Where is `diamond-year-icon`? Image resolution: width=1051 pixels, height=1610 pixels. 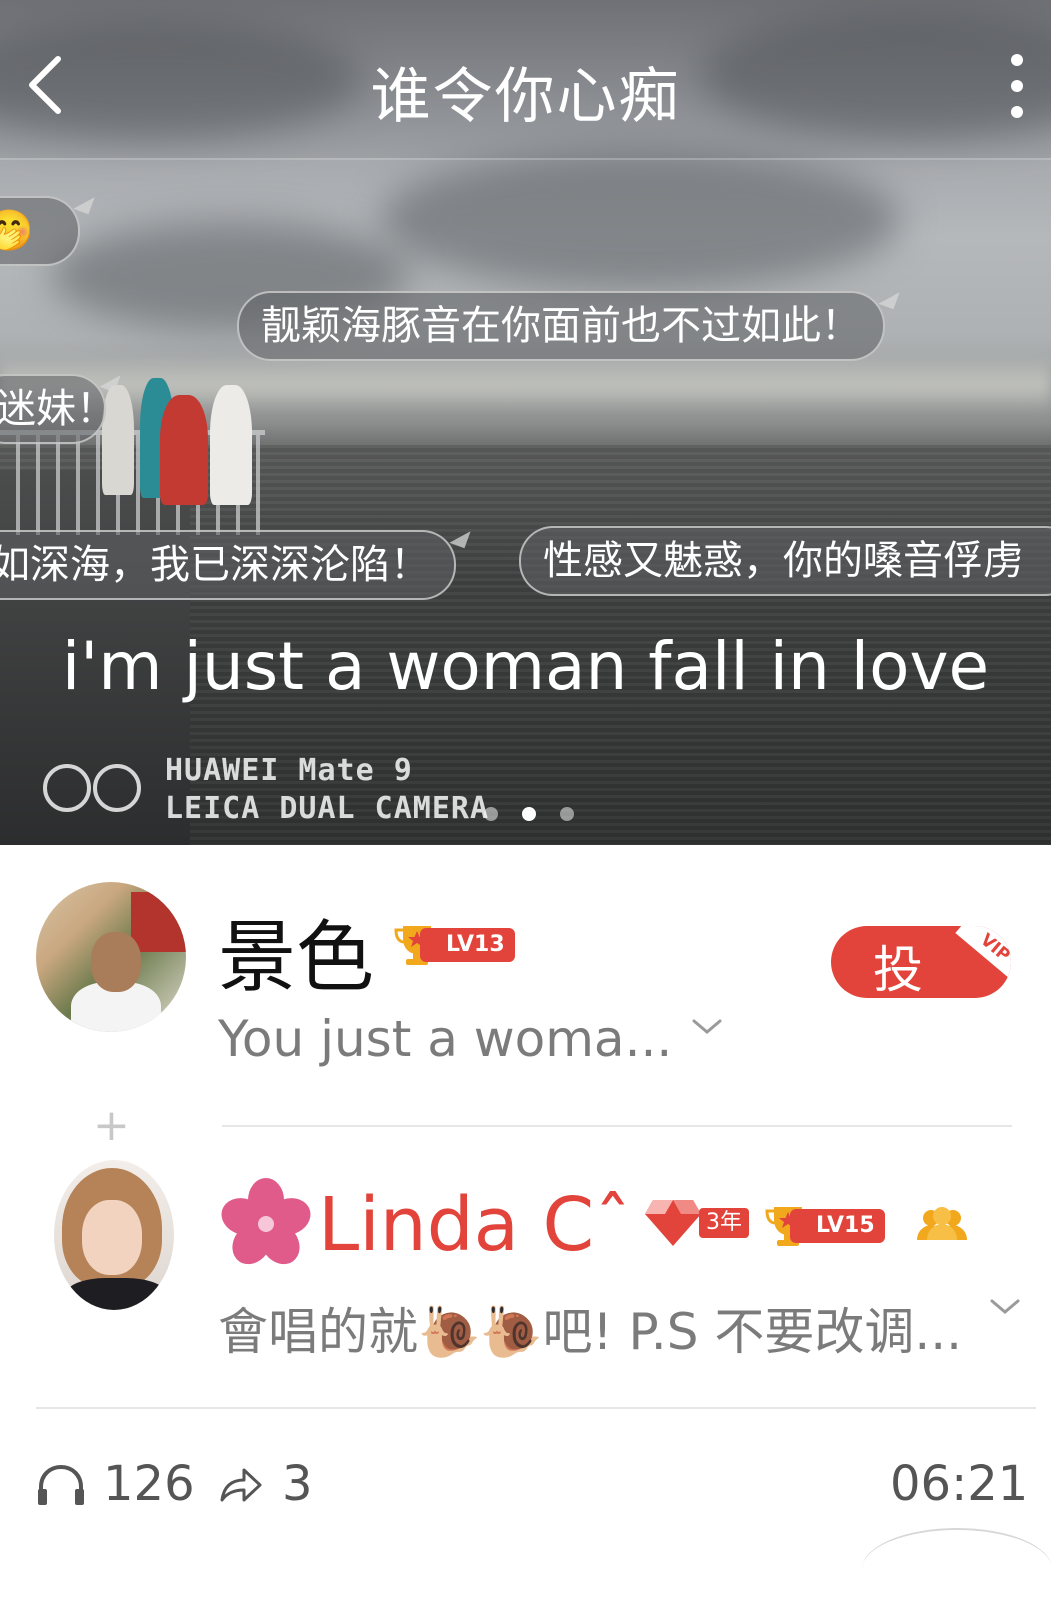 diamond-year-icon is located at coordinates (673, 1223).